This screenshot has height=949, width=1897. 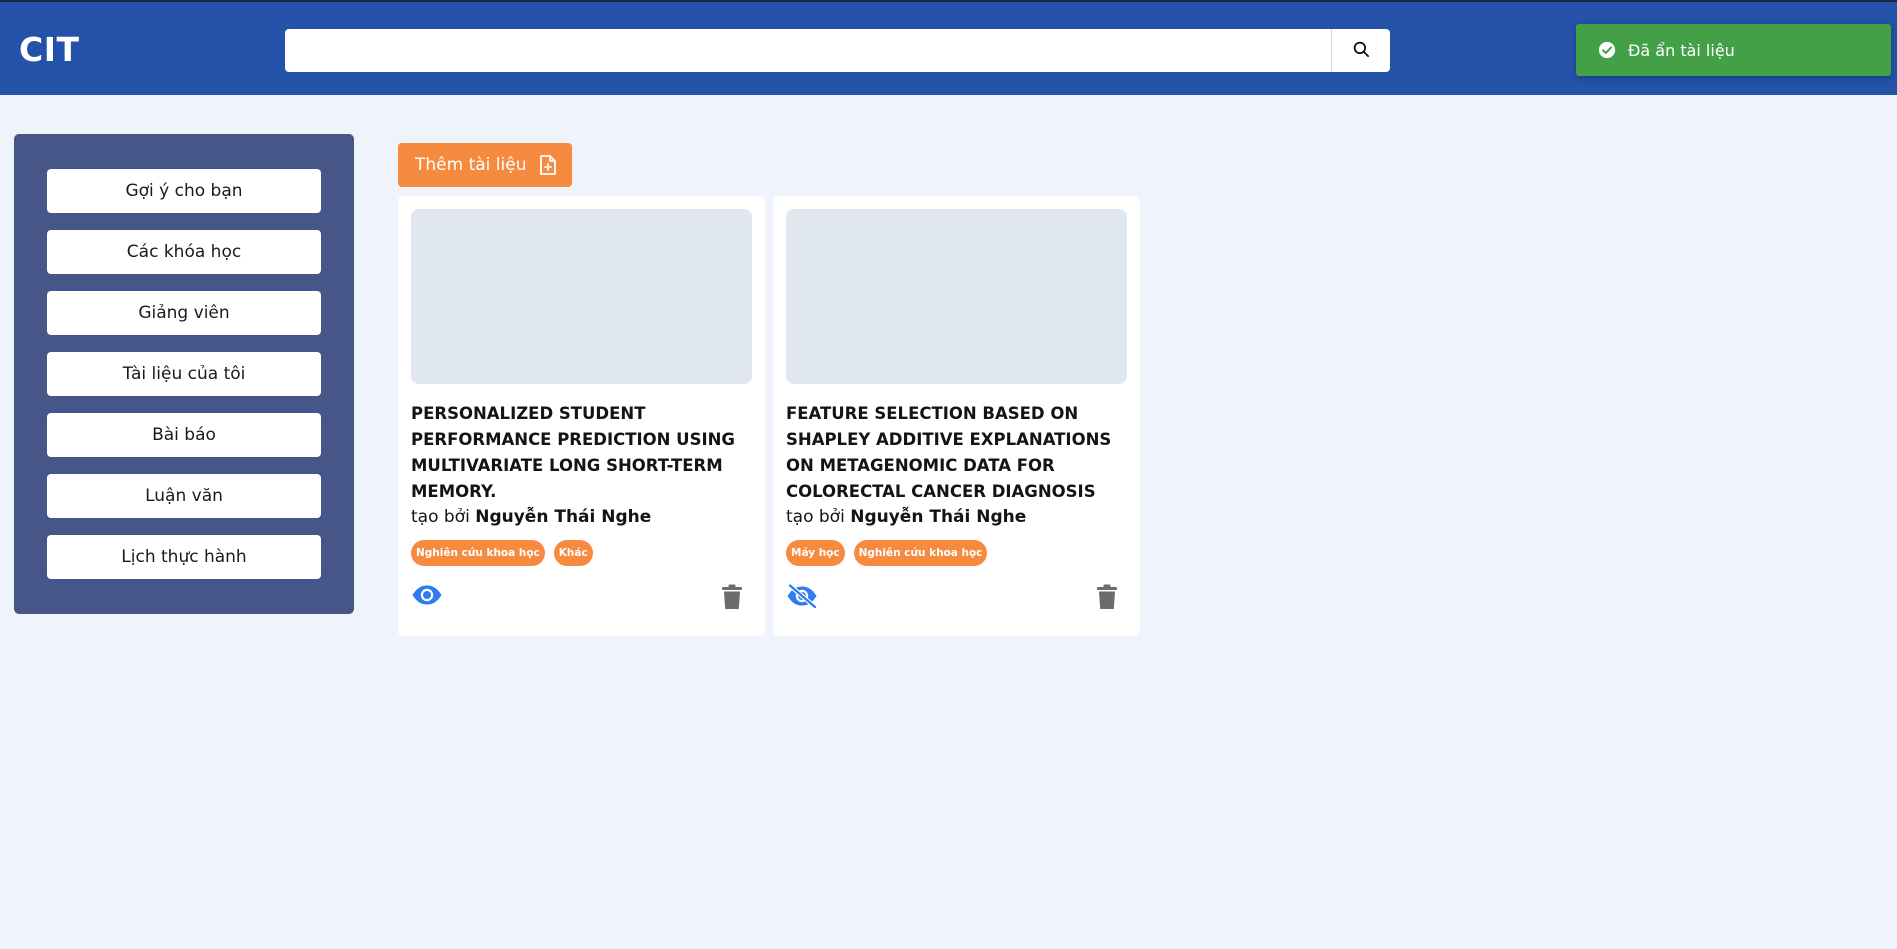 I want to click on sidebar-item-my-documents: Tài liệu của tôi, so click(x=184, y=374).